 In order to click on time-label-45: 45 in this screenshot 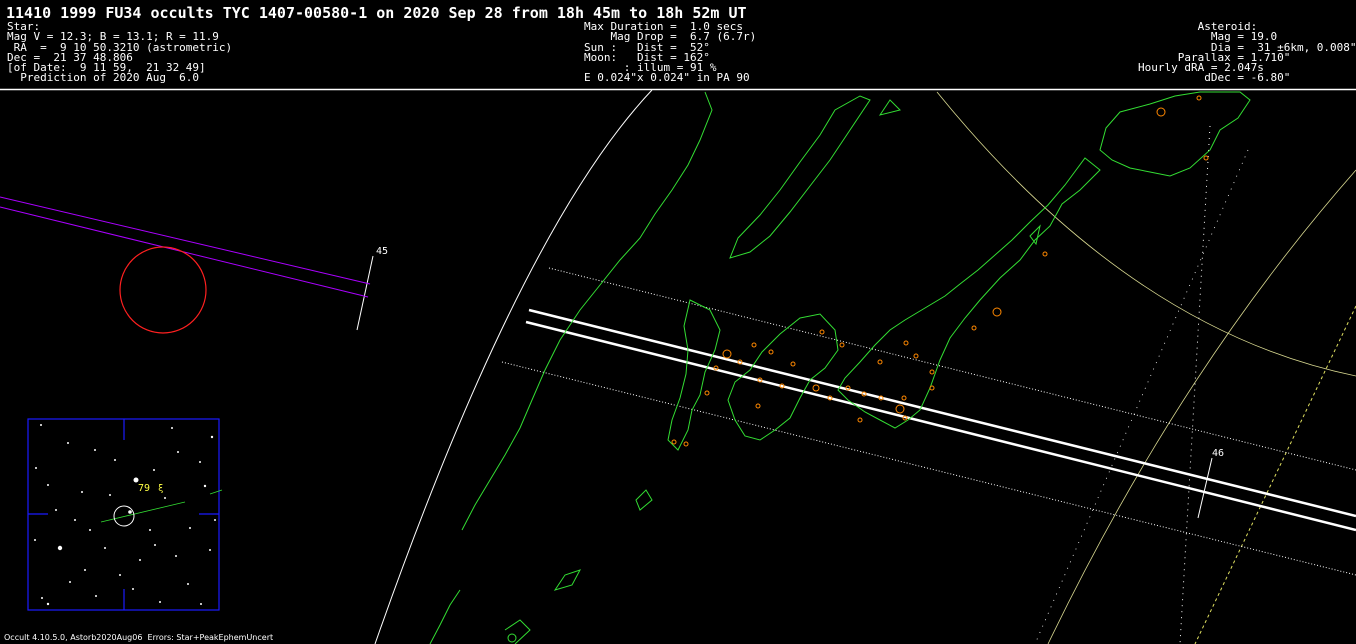, I will do `click(382, 251)`.